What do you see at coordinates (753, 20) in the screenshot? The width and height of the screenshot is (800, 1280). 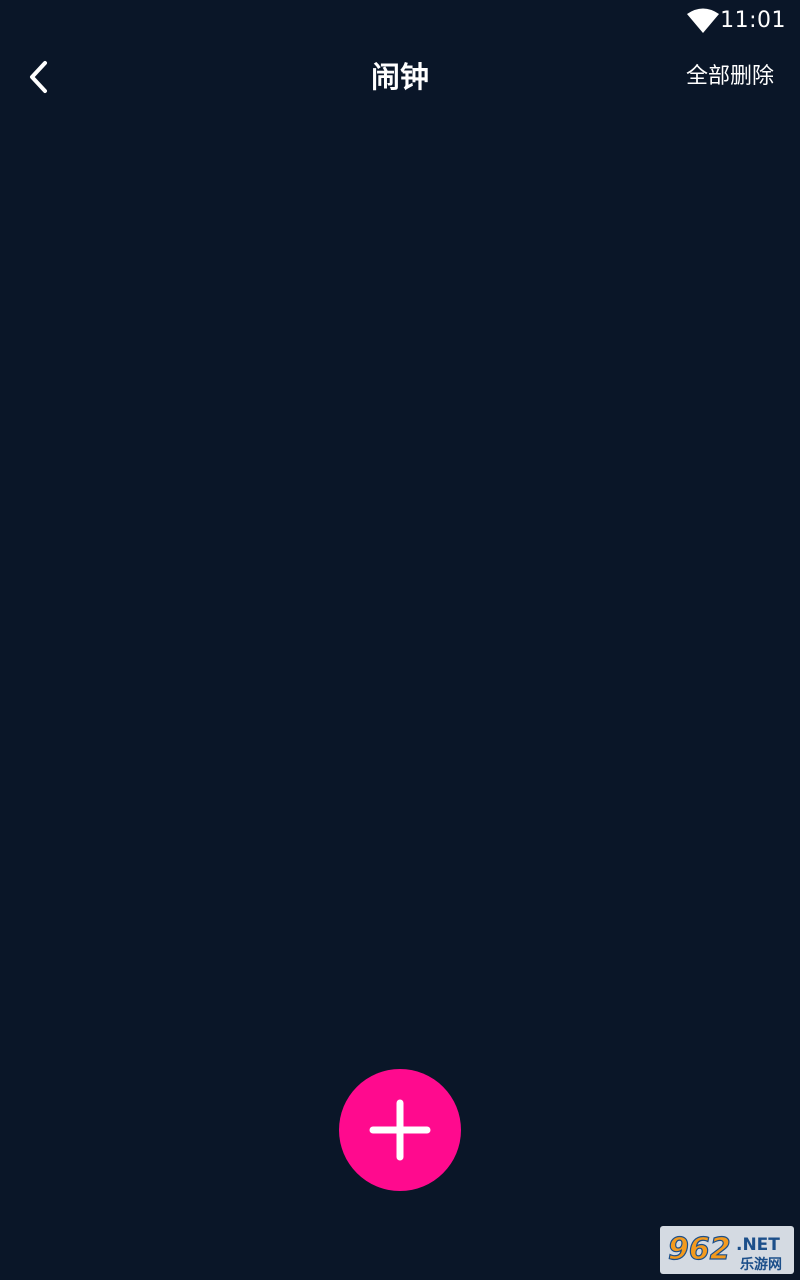 I see `status-time: 11:01` at bounding box center [753, 20].